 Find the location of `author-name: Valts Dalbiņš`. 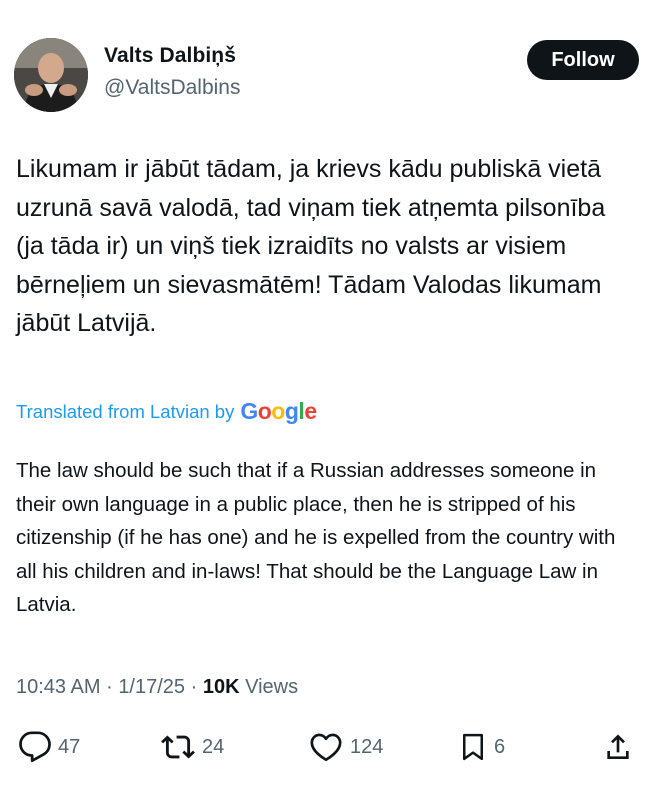

author-name: Valts Dalbiņš is located at coordinates (170, 56).